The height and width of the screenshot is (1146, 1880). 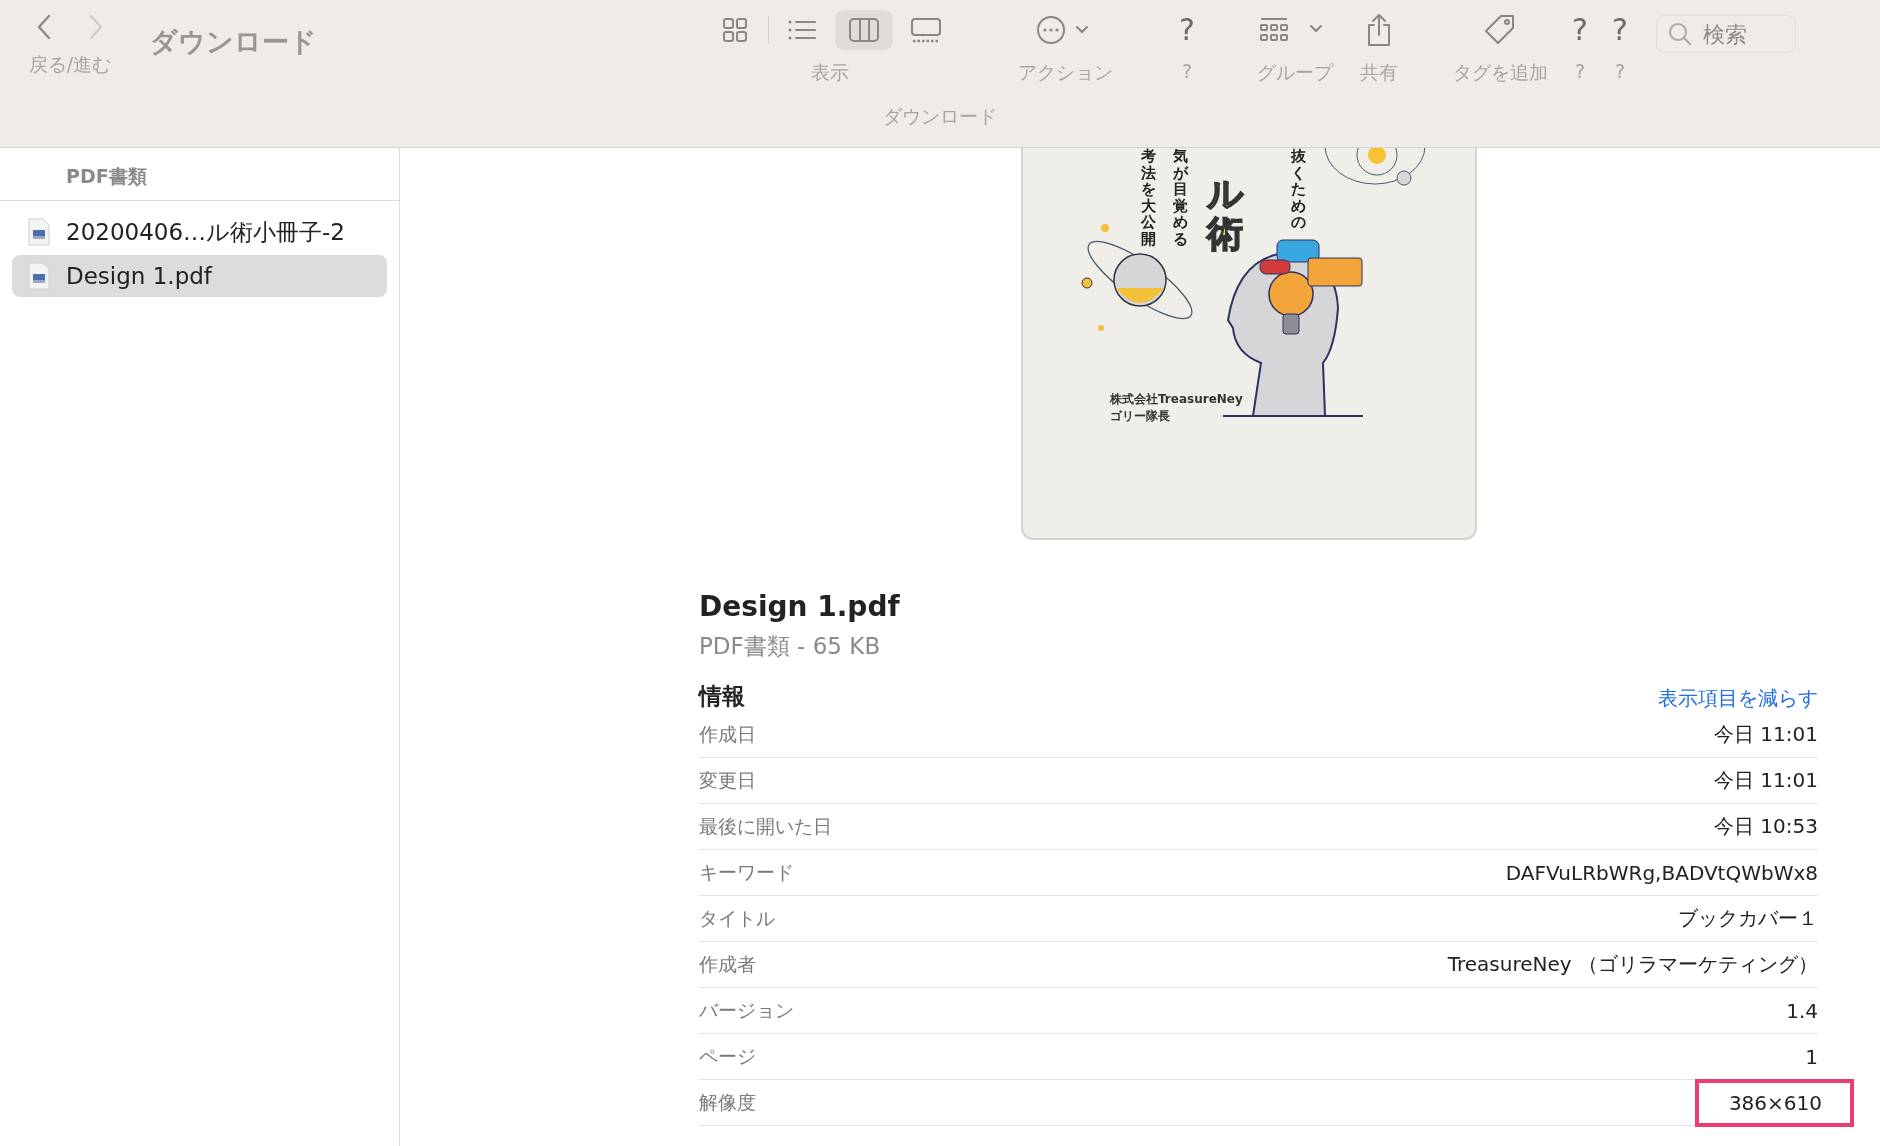 I want to click on info-value: TreasureNey （ゴリラマーケティング）, so click(x=1632, y=964).